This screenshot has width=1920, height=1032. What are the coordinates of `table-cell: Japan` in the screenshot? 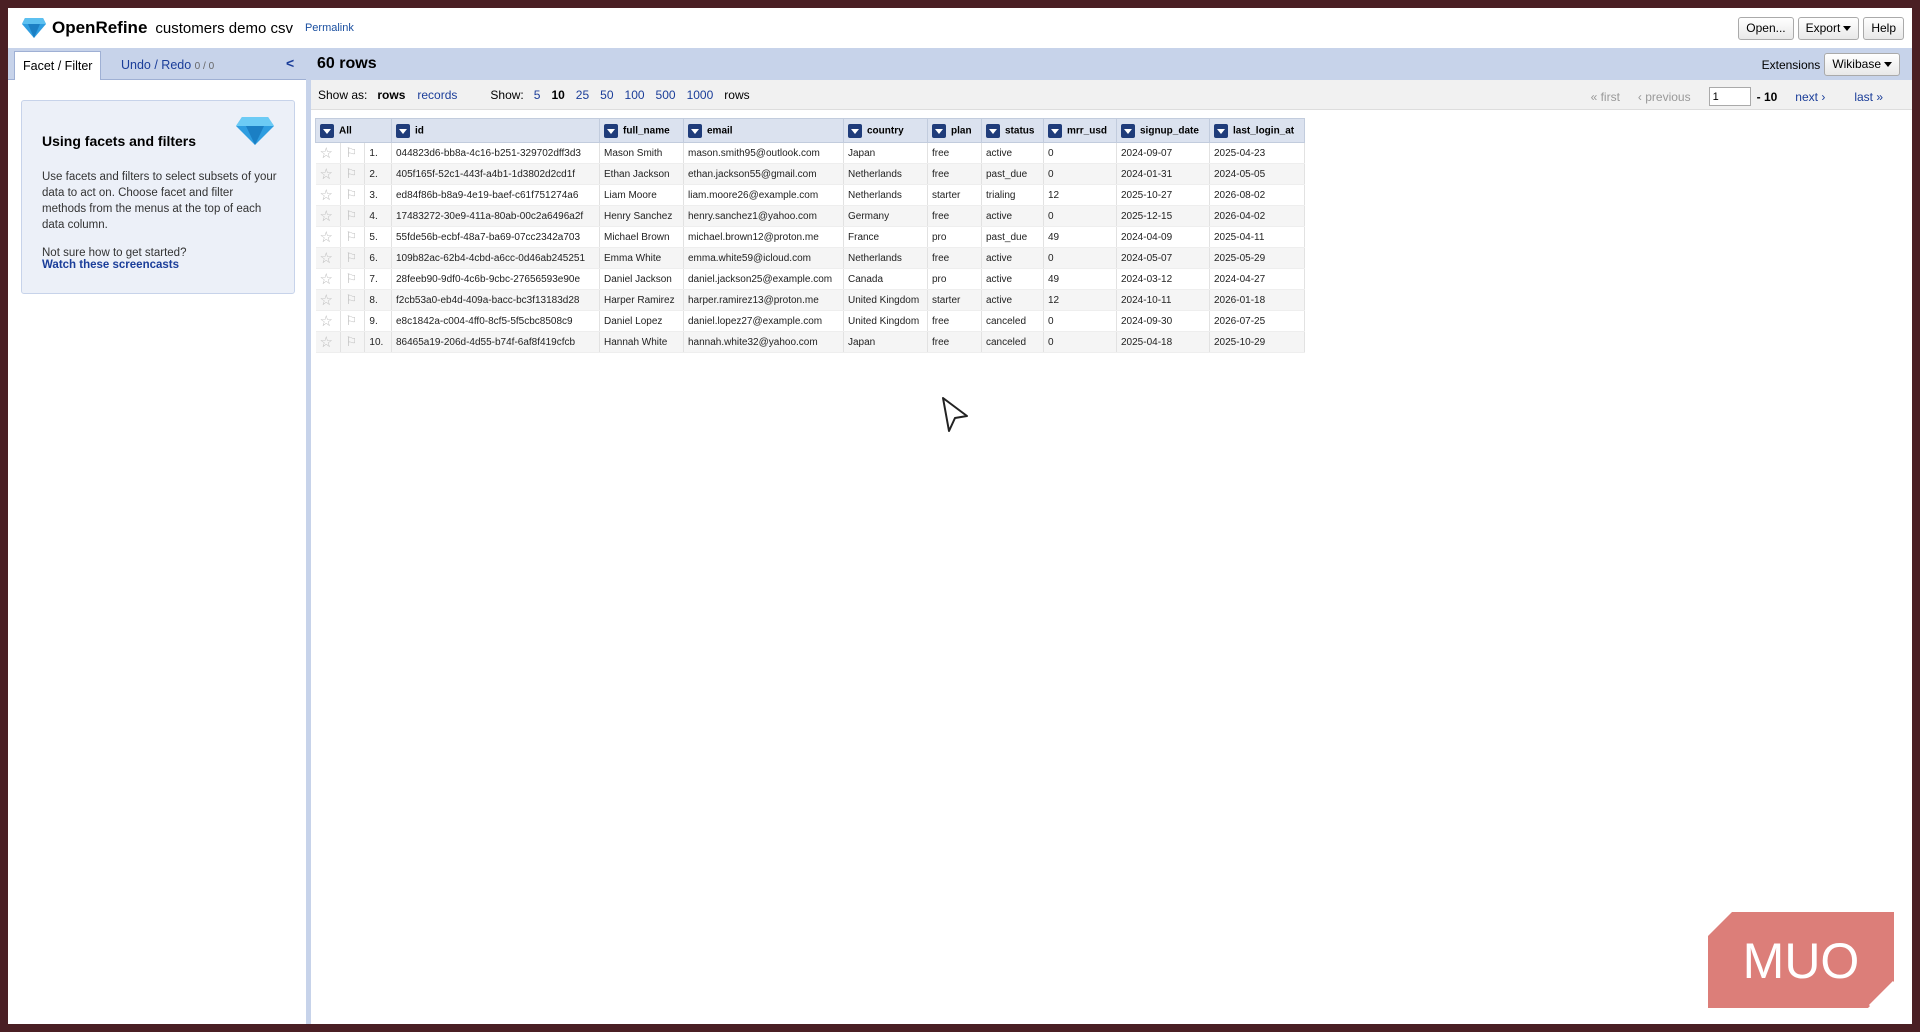 It's located at (885, 342).